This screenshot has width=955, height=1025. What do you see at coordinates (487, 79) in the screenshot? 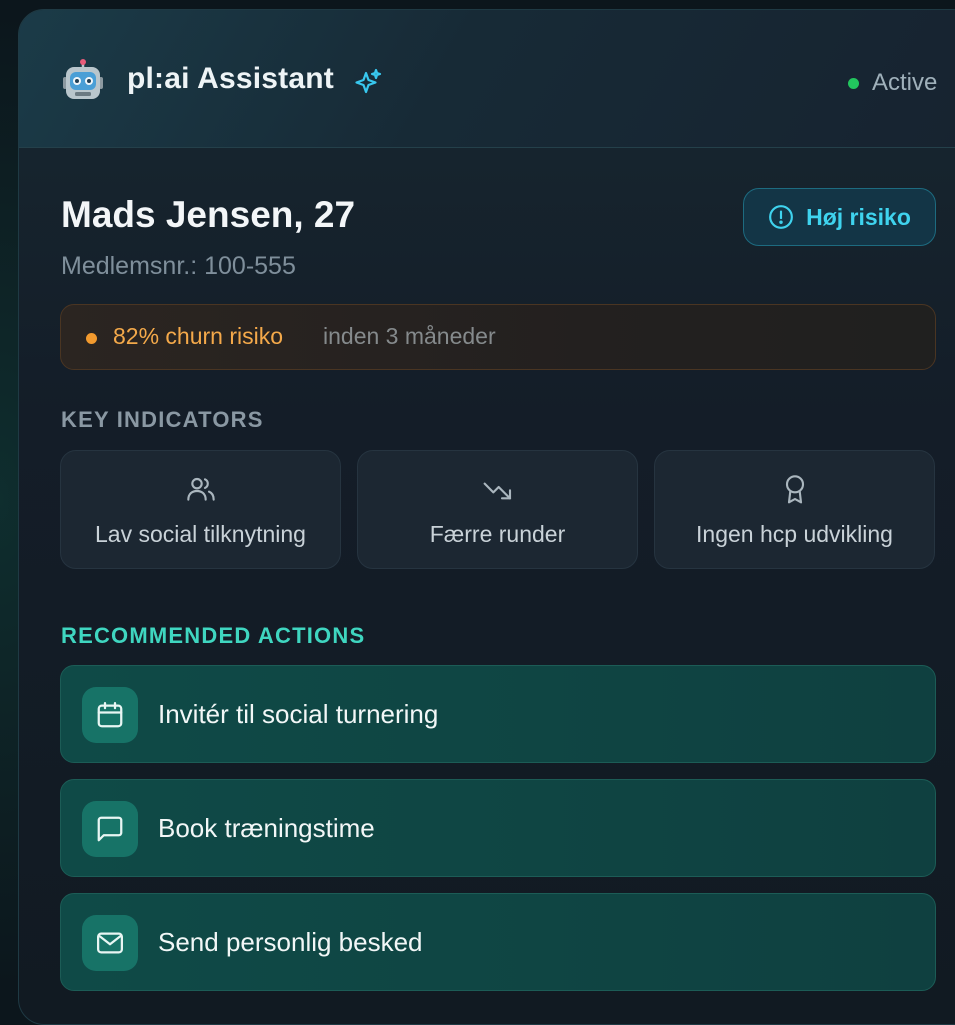
I see `card-header: pl:ai Assistant Active` at bounding box center [487, 79].